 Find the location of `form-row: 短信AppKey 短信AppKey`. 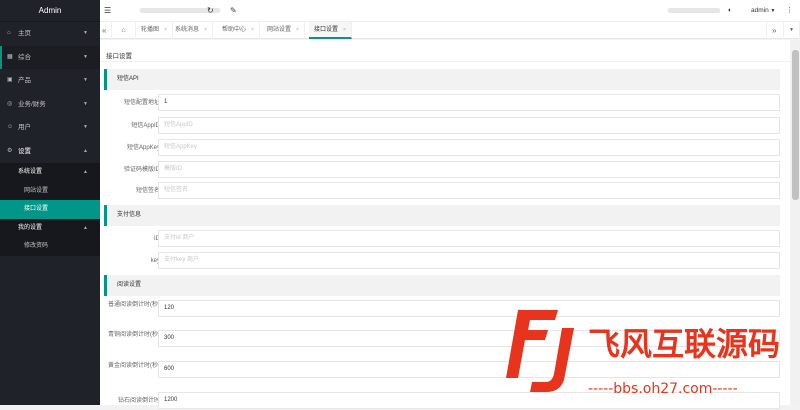

form-row: 短信AppKey 短信AppKey is located at coordinates (445, 148).